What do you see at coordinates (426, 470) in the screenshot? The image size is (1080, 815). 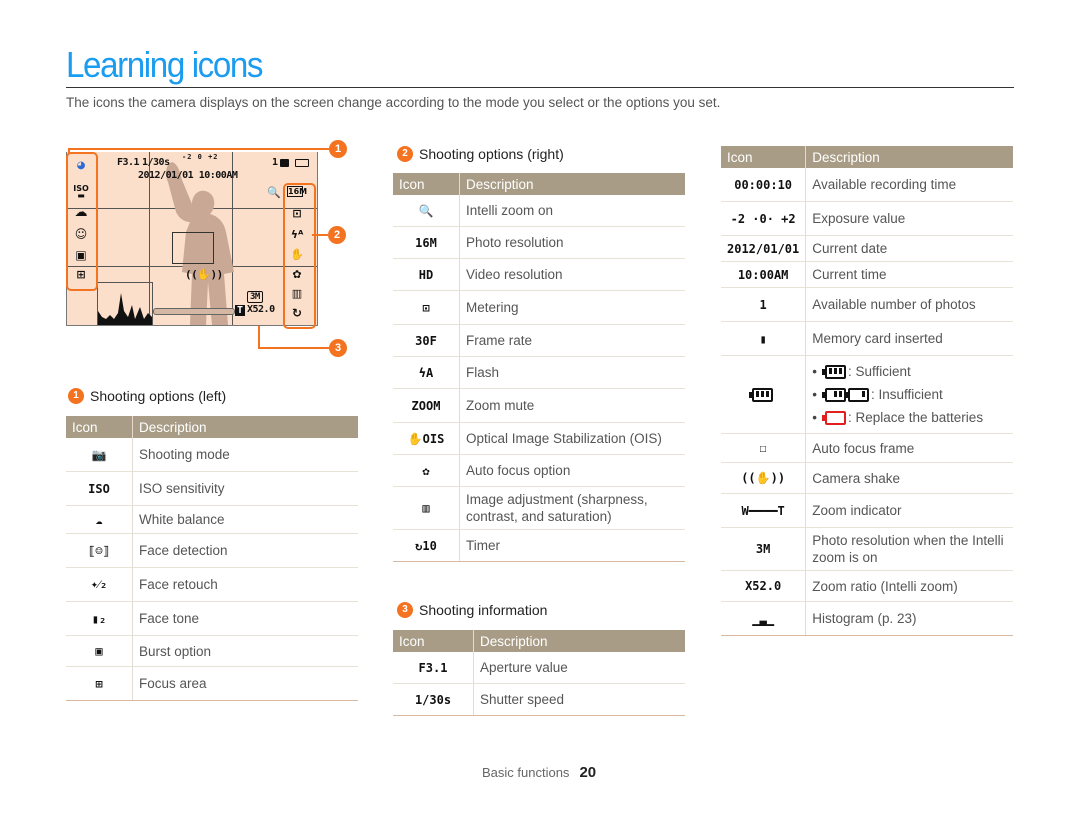 I see `auto-focus-icon: ✿` at bounding box center [426, 470].